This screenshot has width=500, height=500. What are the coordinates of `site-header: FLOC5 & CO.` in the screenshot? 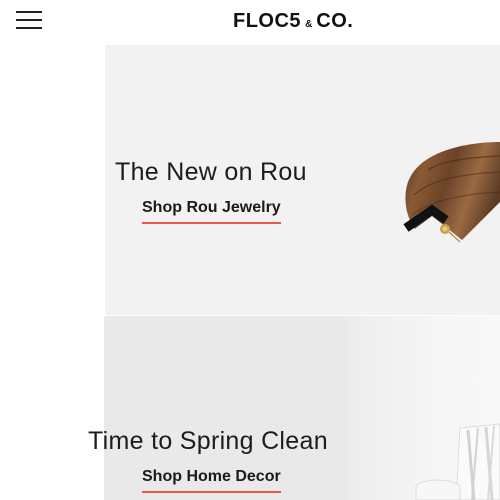 It's located at (250, 22).